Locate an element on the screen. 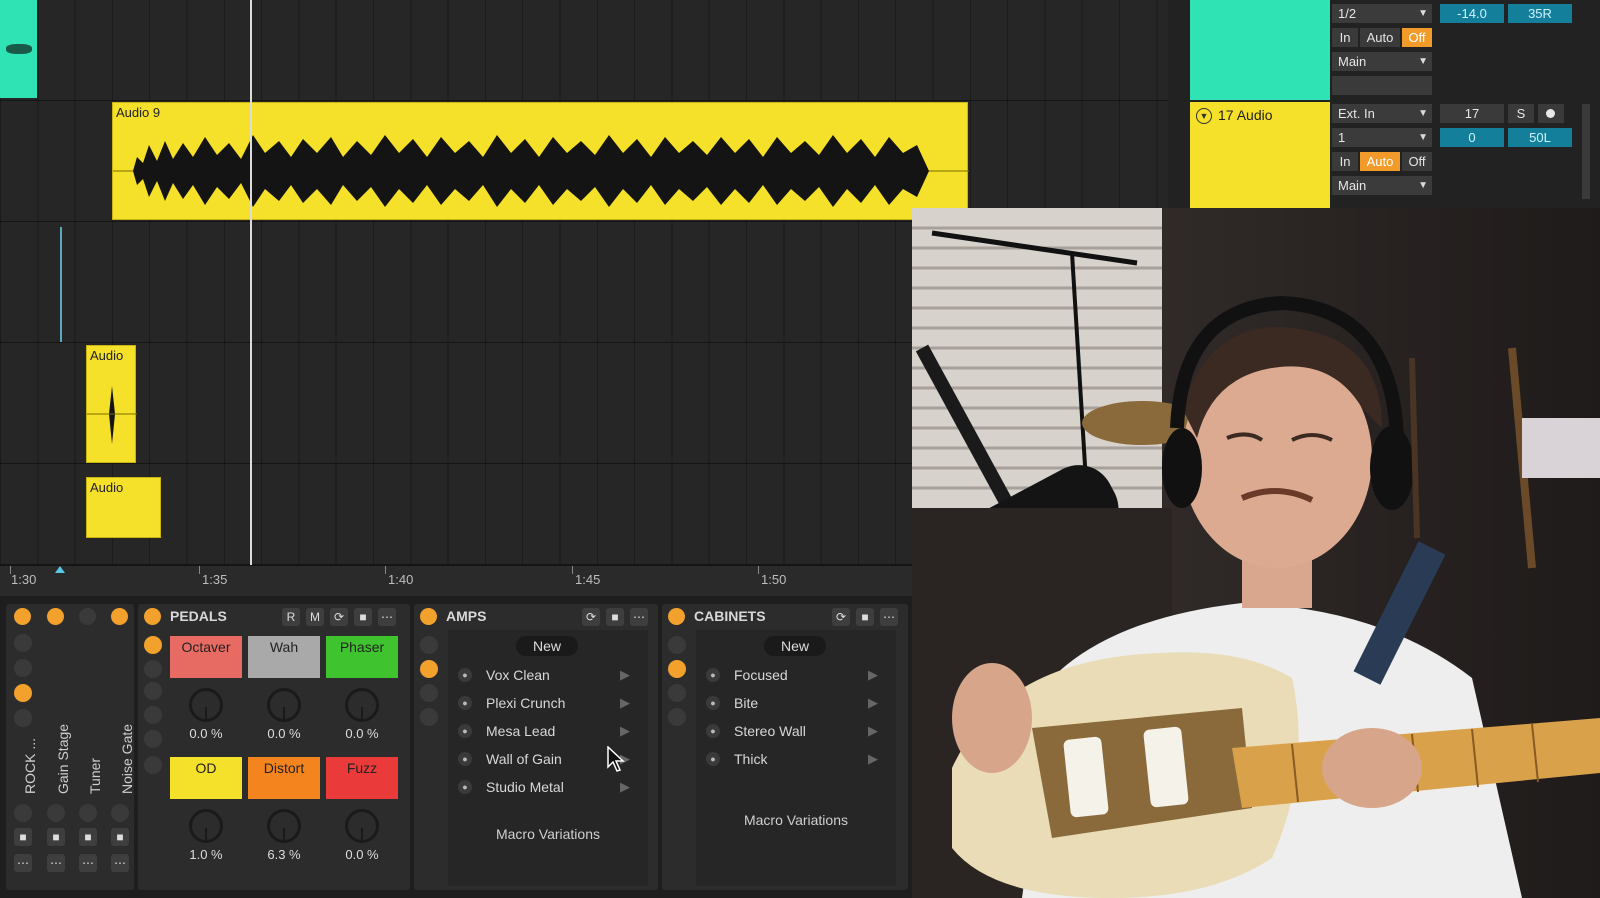 The height and width of the screenshot is (898, 1600). macro-button: Distort is located at coordinates (284, 778).